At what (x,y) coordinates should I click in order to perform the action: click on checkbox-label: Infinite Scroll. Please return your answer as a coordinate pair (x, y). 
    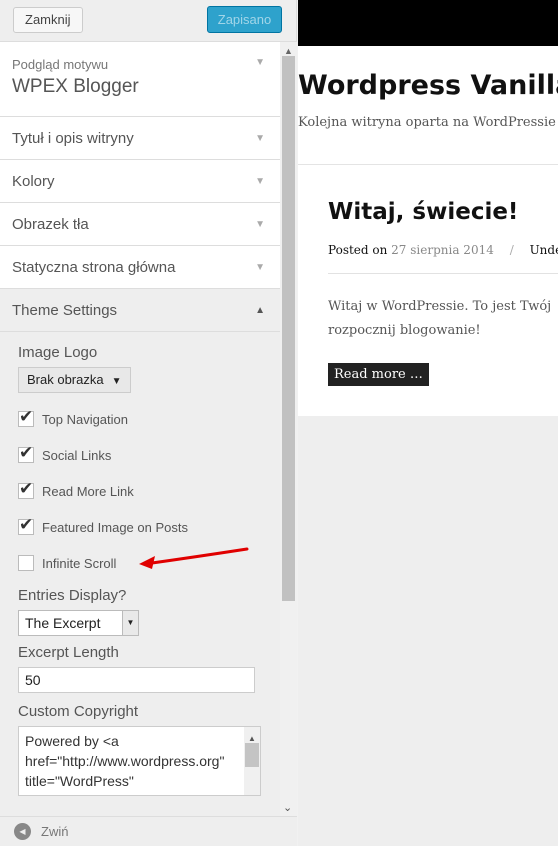
    Looking at the image, I should click on (79, 563).